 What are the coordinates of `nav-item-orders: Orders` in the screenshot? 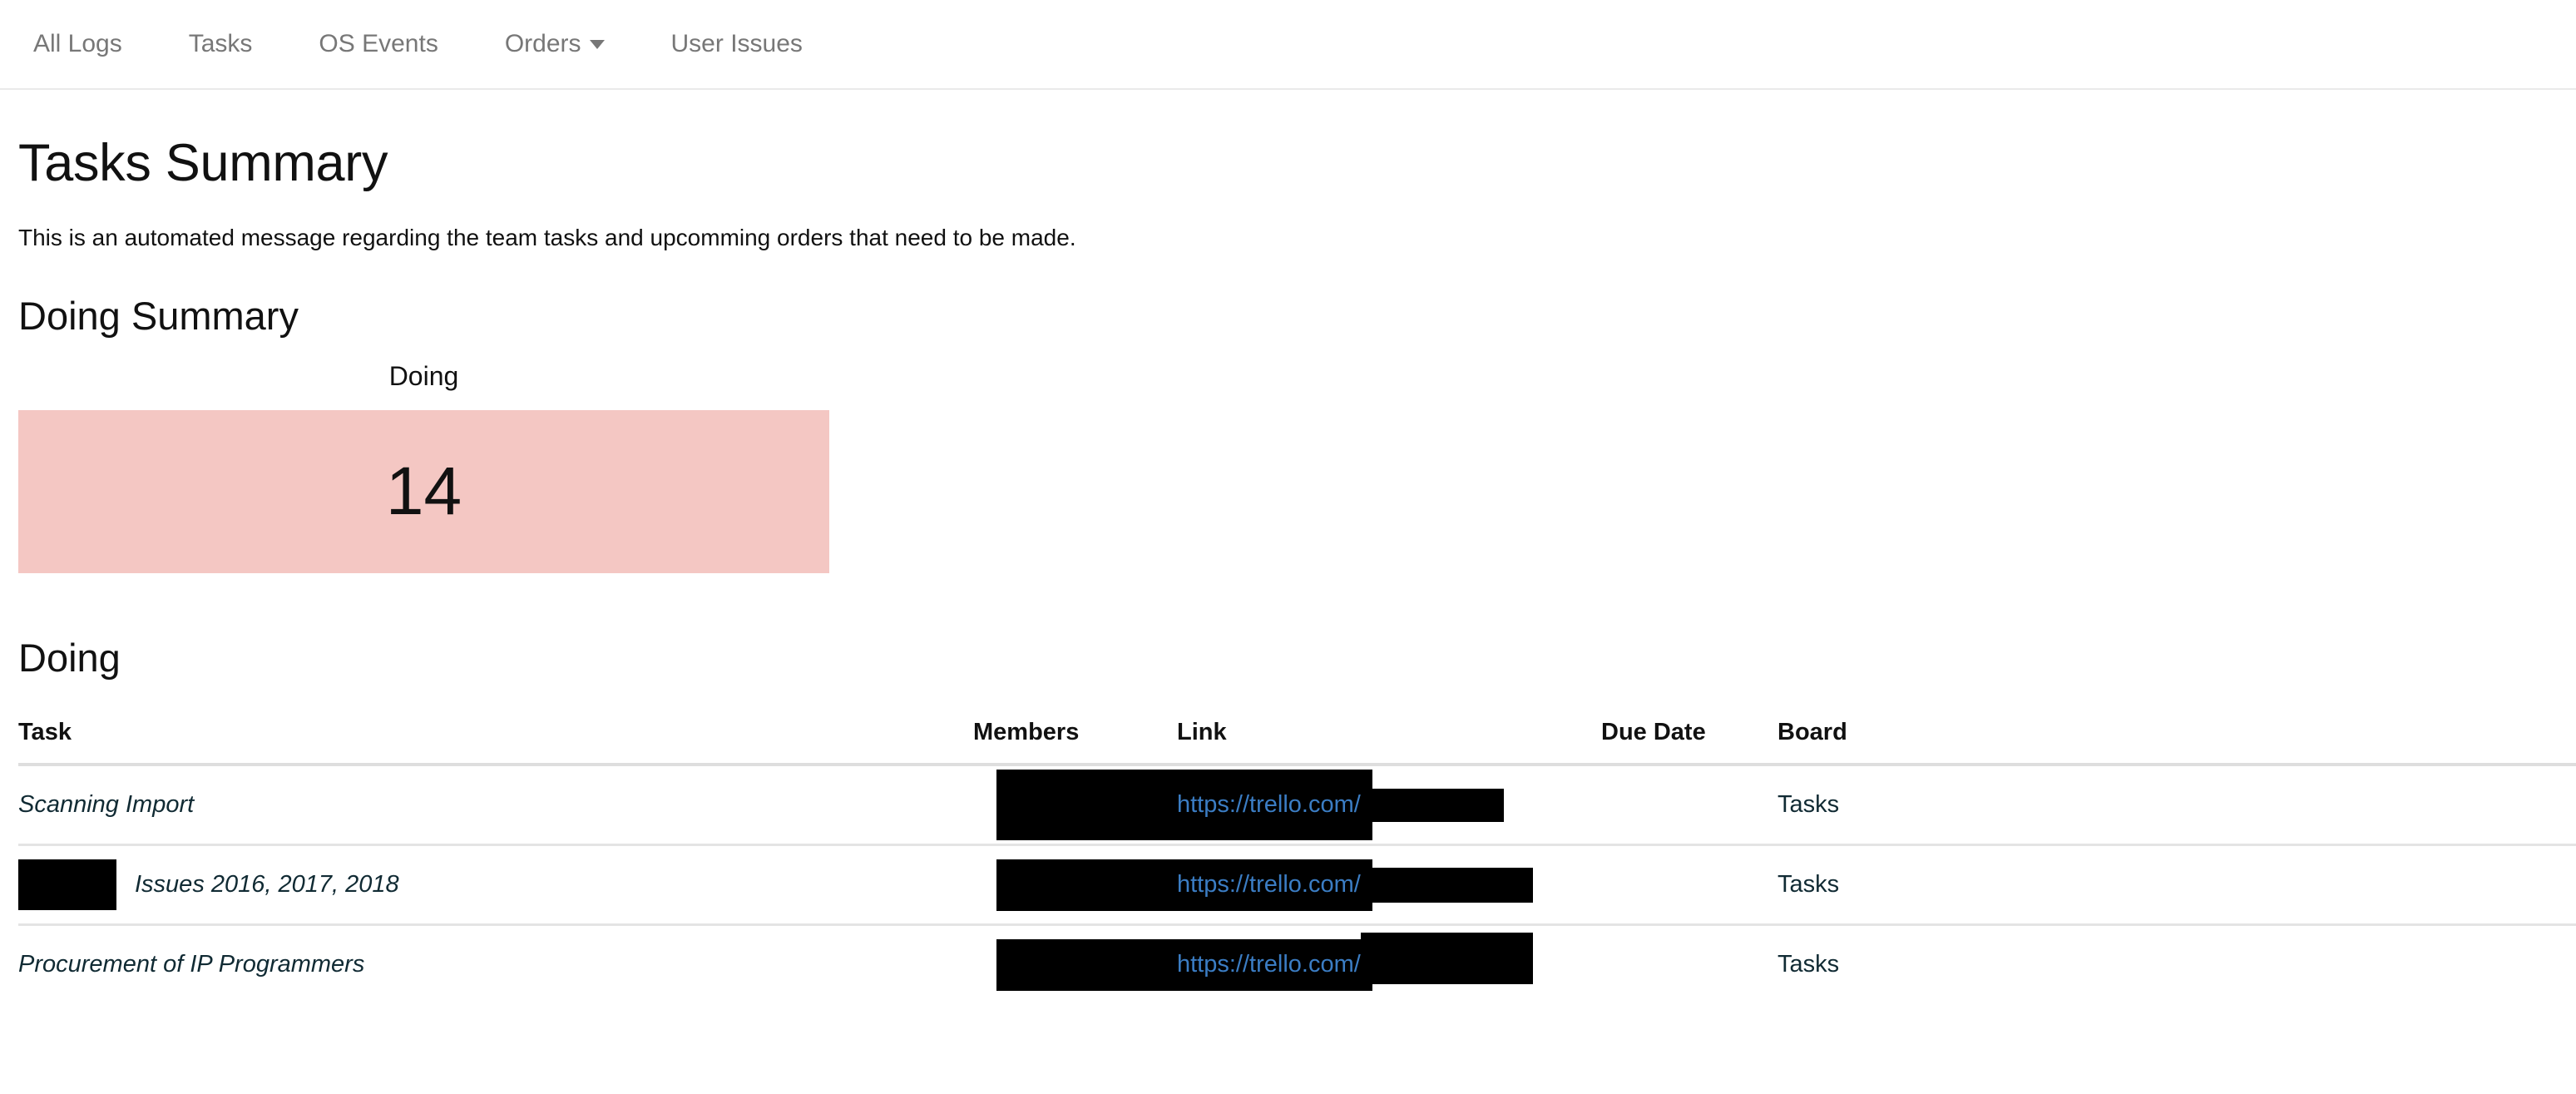 It's located at (555, 44).